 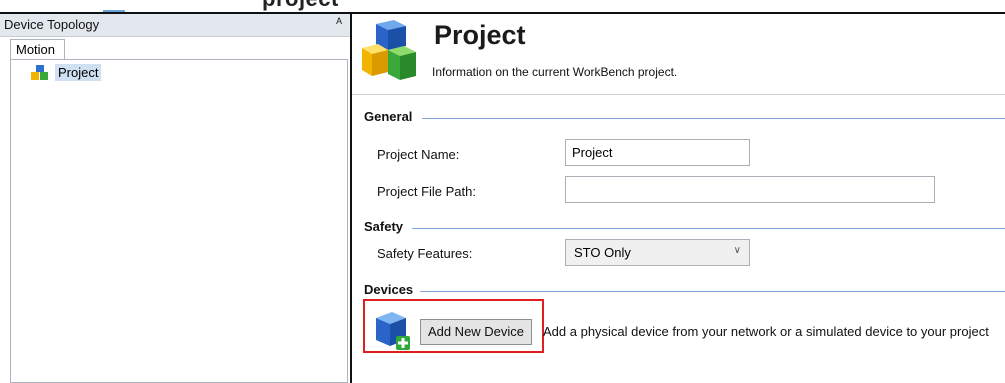 What do you see at coordinates (393, 331) in the screenshot?
I see `add-device-icon` at bounding box center [393, 331].